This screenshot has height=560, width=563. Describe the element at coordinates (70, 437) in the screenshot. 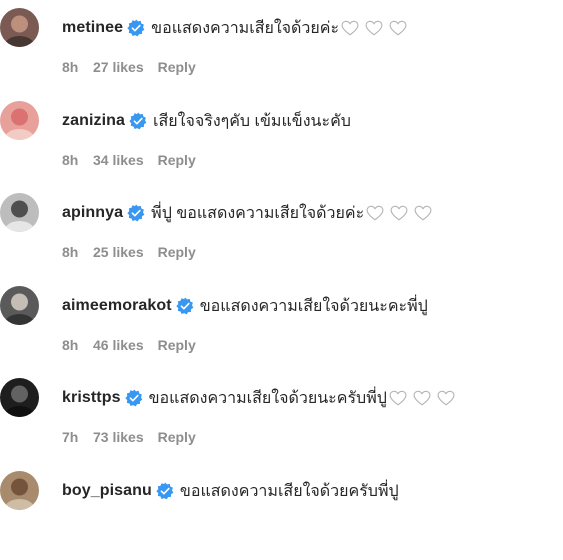

I see `timestamp: 7h` at that location.